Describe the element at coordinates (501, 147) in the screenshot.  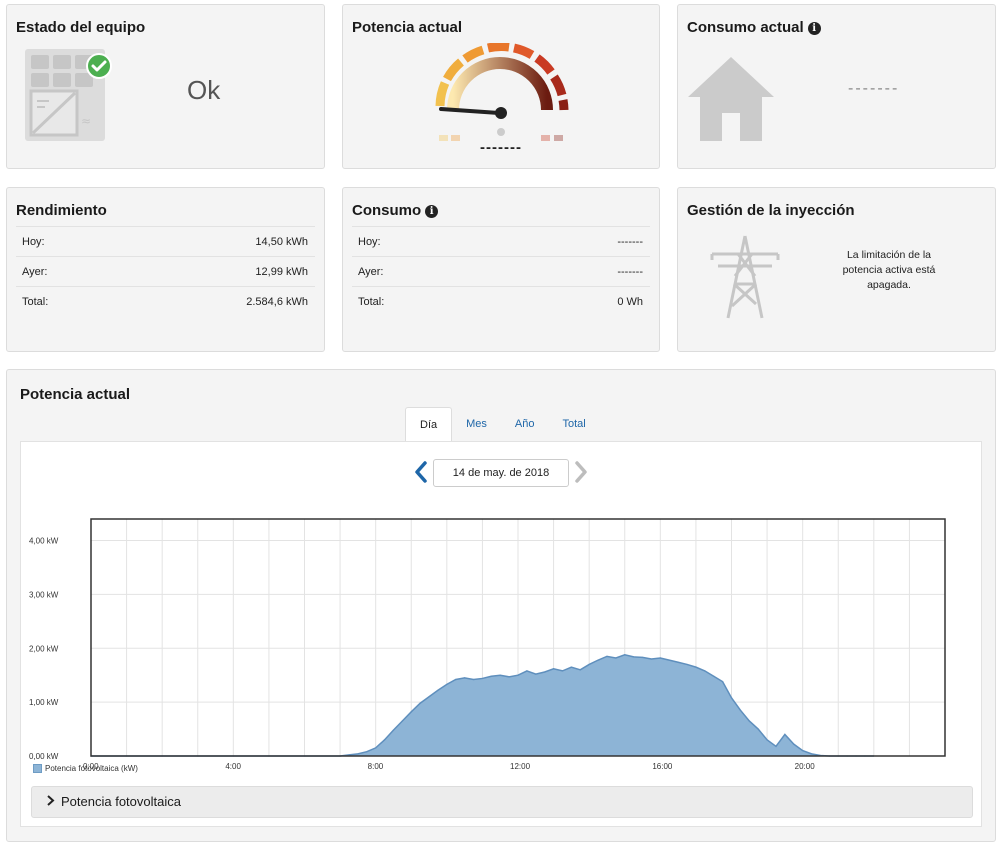
I see `power-value: -------` at that location.